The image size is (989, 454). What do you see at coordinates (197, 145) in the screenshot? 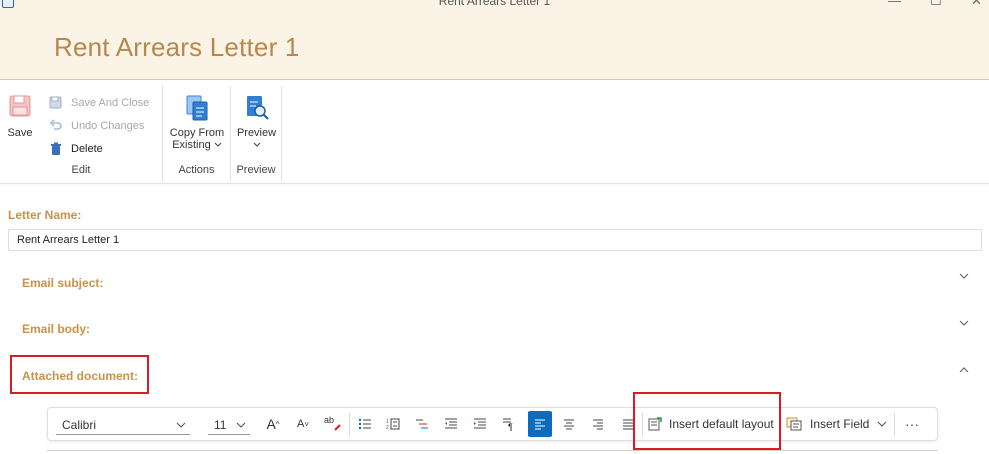
I see `copy-from-label-2: Existing` at bounding box center [197, 145].